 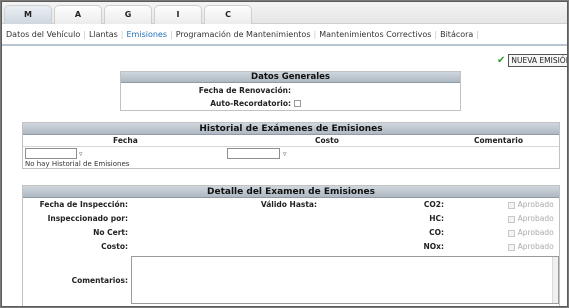 What do you see at coordinates (290, 77) in the screenshot?
I see `datos-generales-title: Datos Generales` at bounding box center [290, 77].